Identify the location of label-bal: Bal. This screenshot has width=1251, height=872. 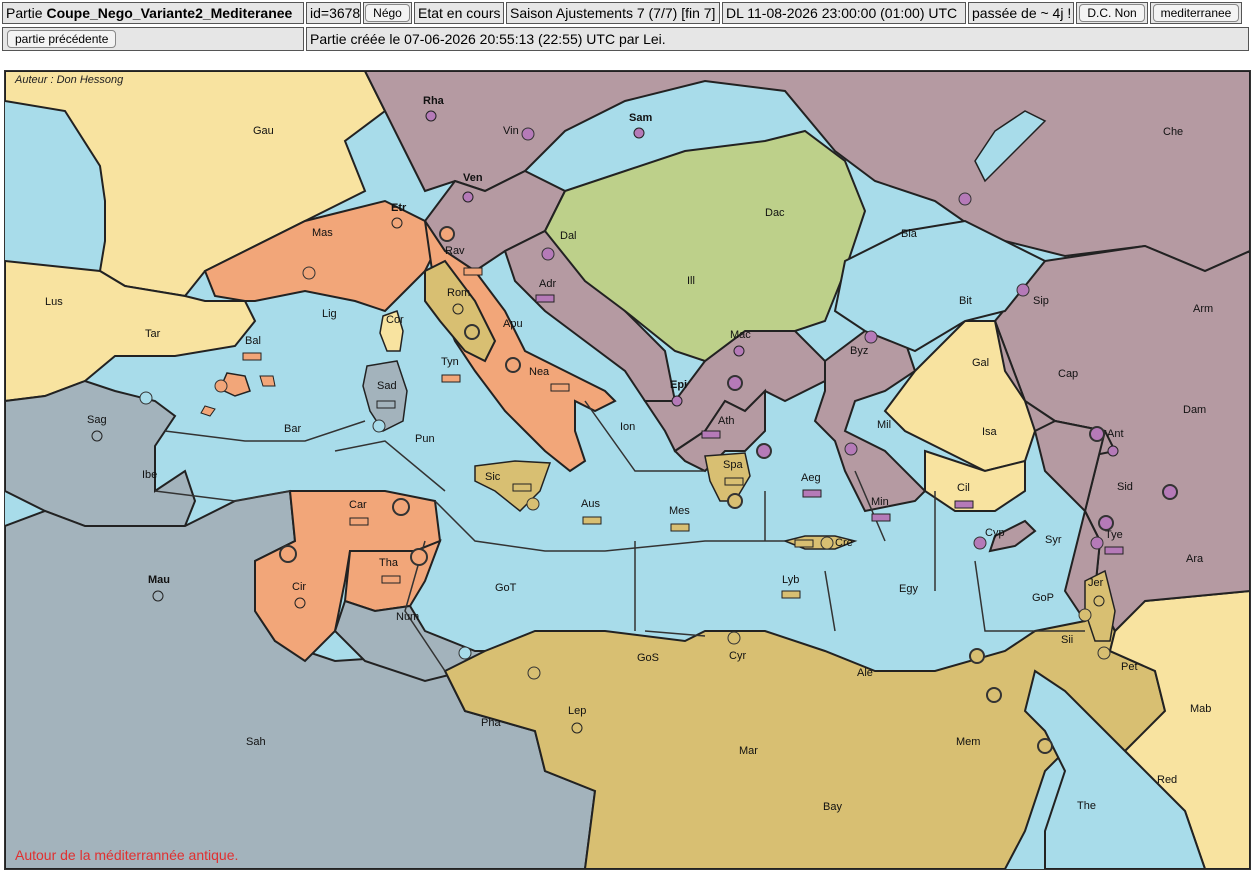
(253, 341).